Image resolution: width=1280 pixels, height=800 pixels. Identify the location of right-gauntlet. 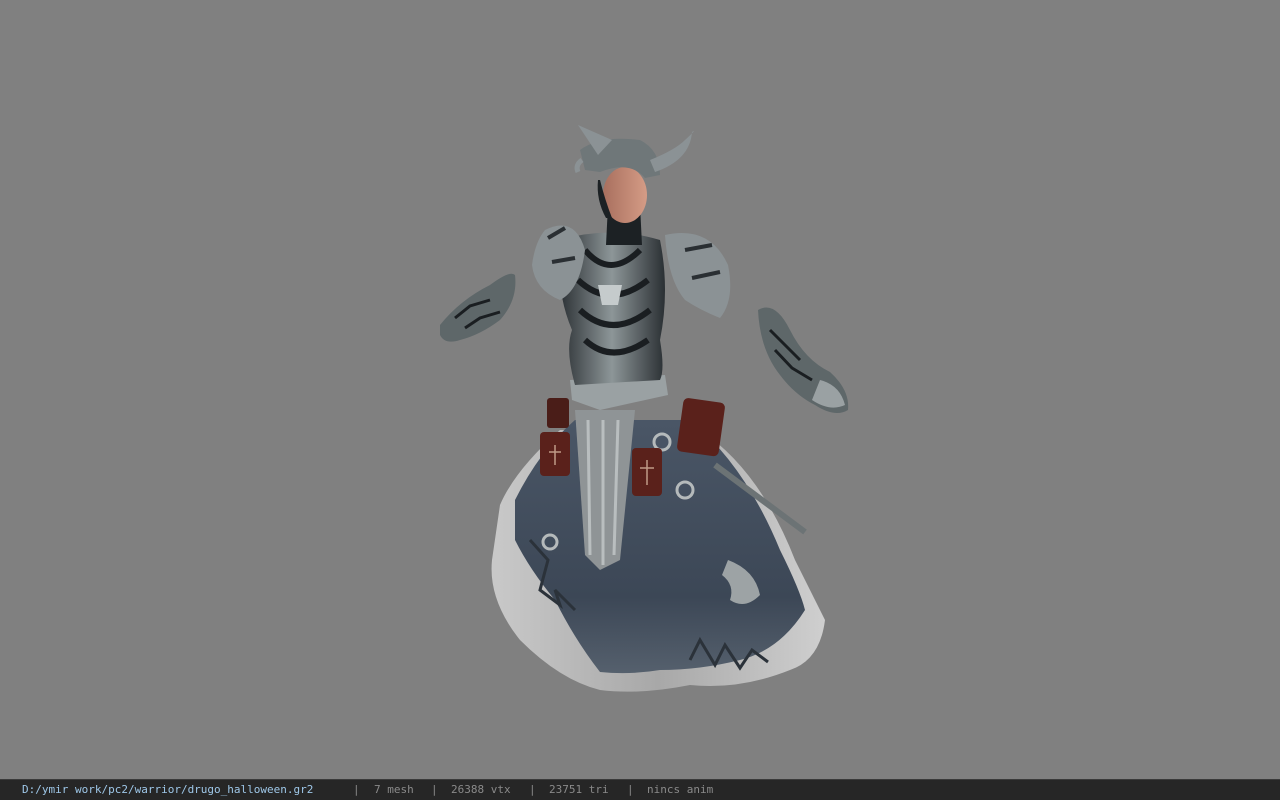
(803, 360).